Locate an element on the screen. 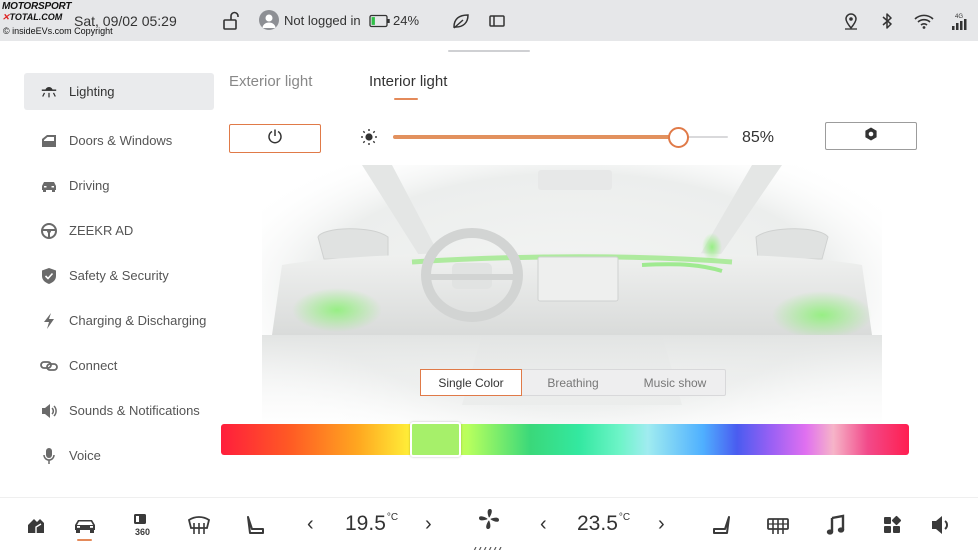 The width and height of the screenshot is (978, 550). sidebar-item-charging: Charging & Discharging is located at coordinates (119, 320).